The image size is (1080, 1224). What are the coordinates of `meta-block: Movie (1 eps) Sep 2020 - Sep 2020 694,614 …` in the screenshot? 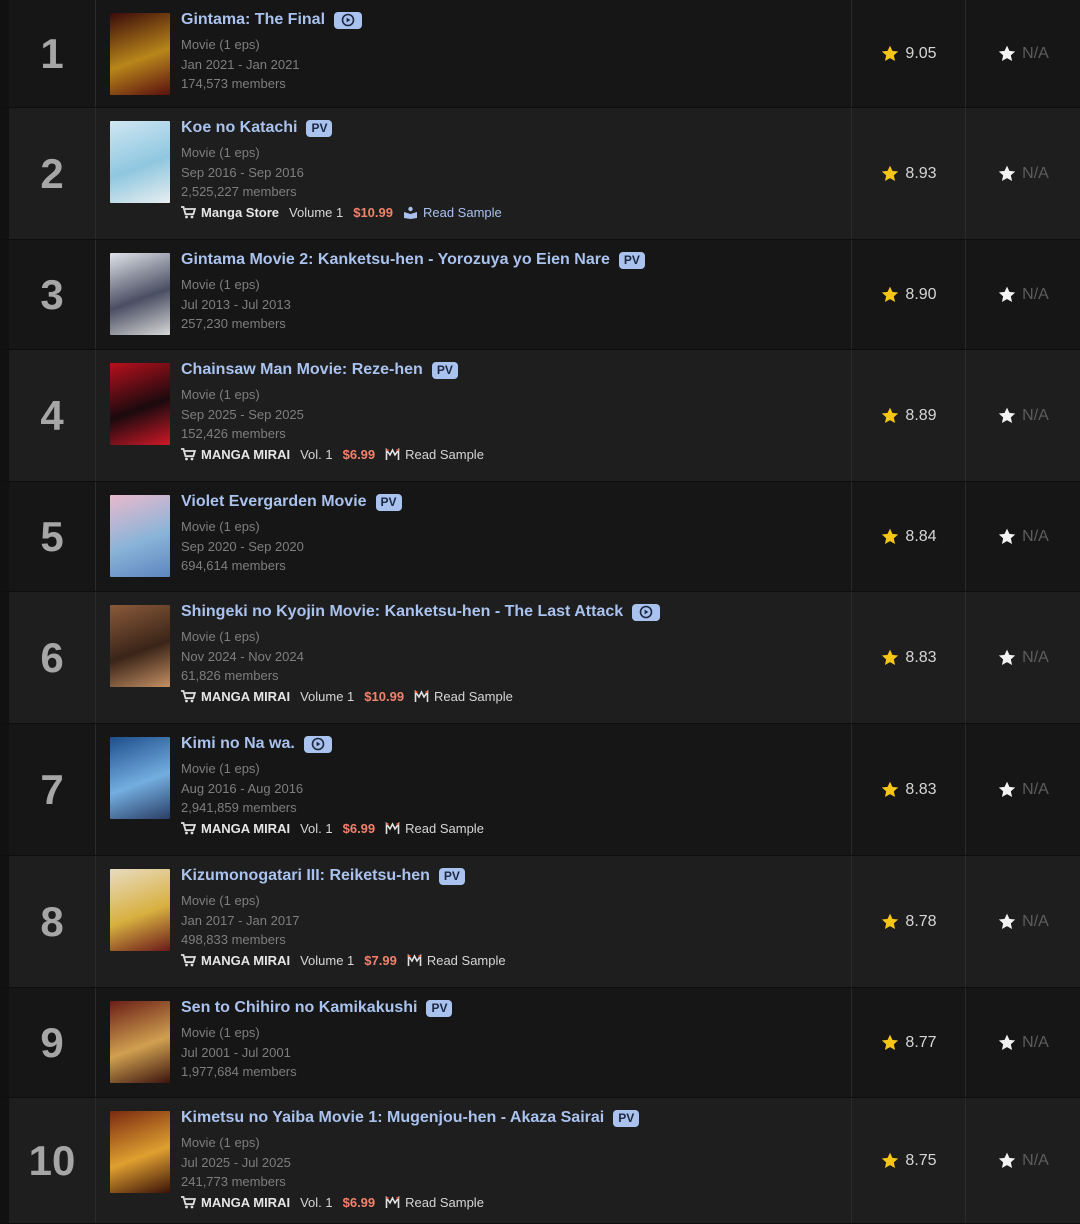 It's located at (511, 546).